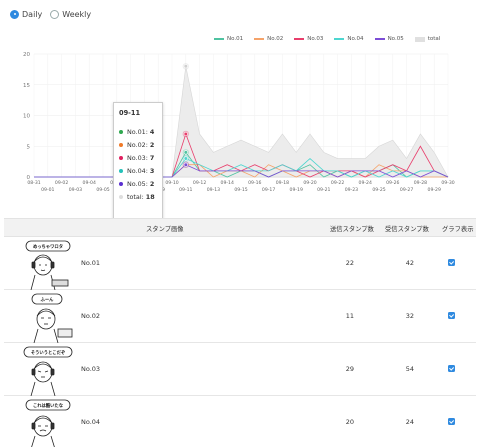  What do you see at coordinates (102, 190) in the screenshot?
I see `x-tick-label: 09-05` at bounding box center [102, 190].